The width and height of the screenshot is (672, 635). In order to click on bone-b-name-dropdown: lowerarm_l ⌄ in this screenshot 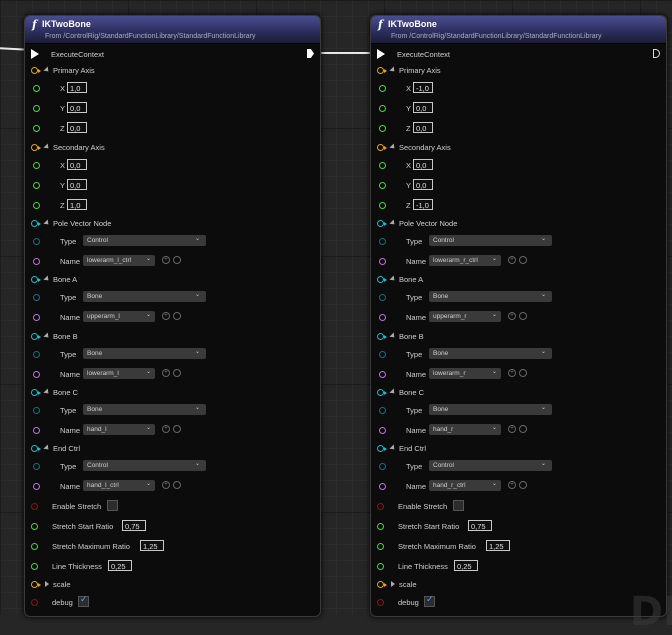, I will do `click(119, 373)`.